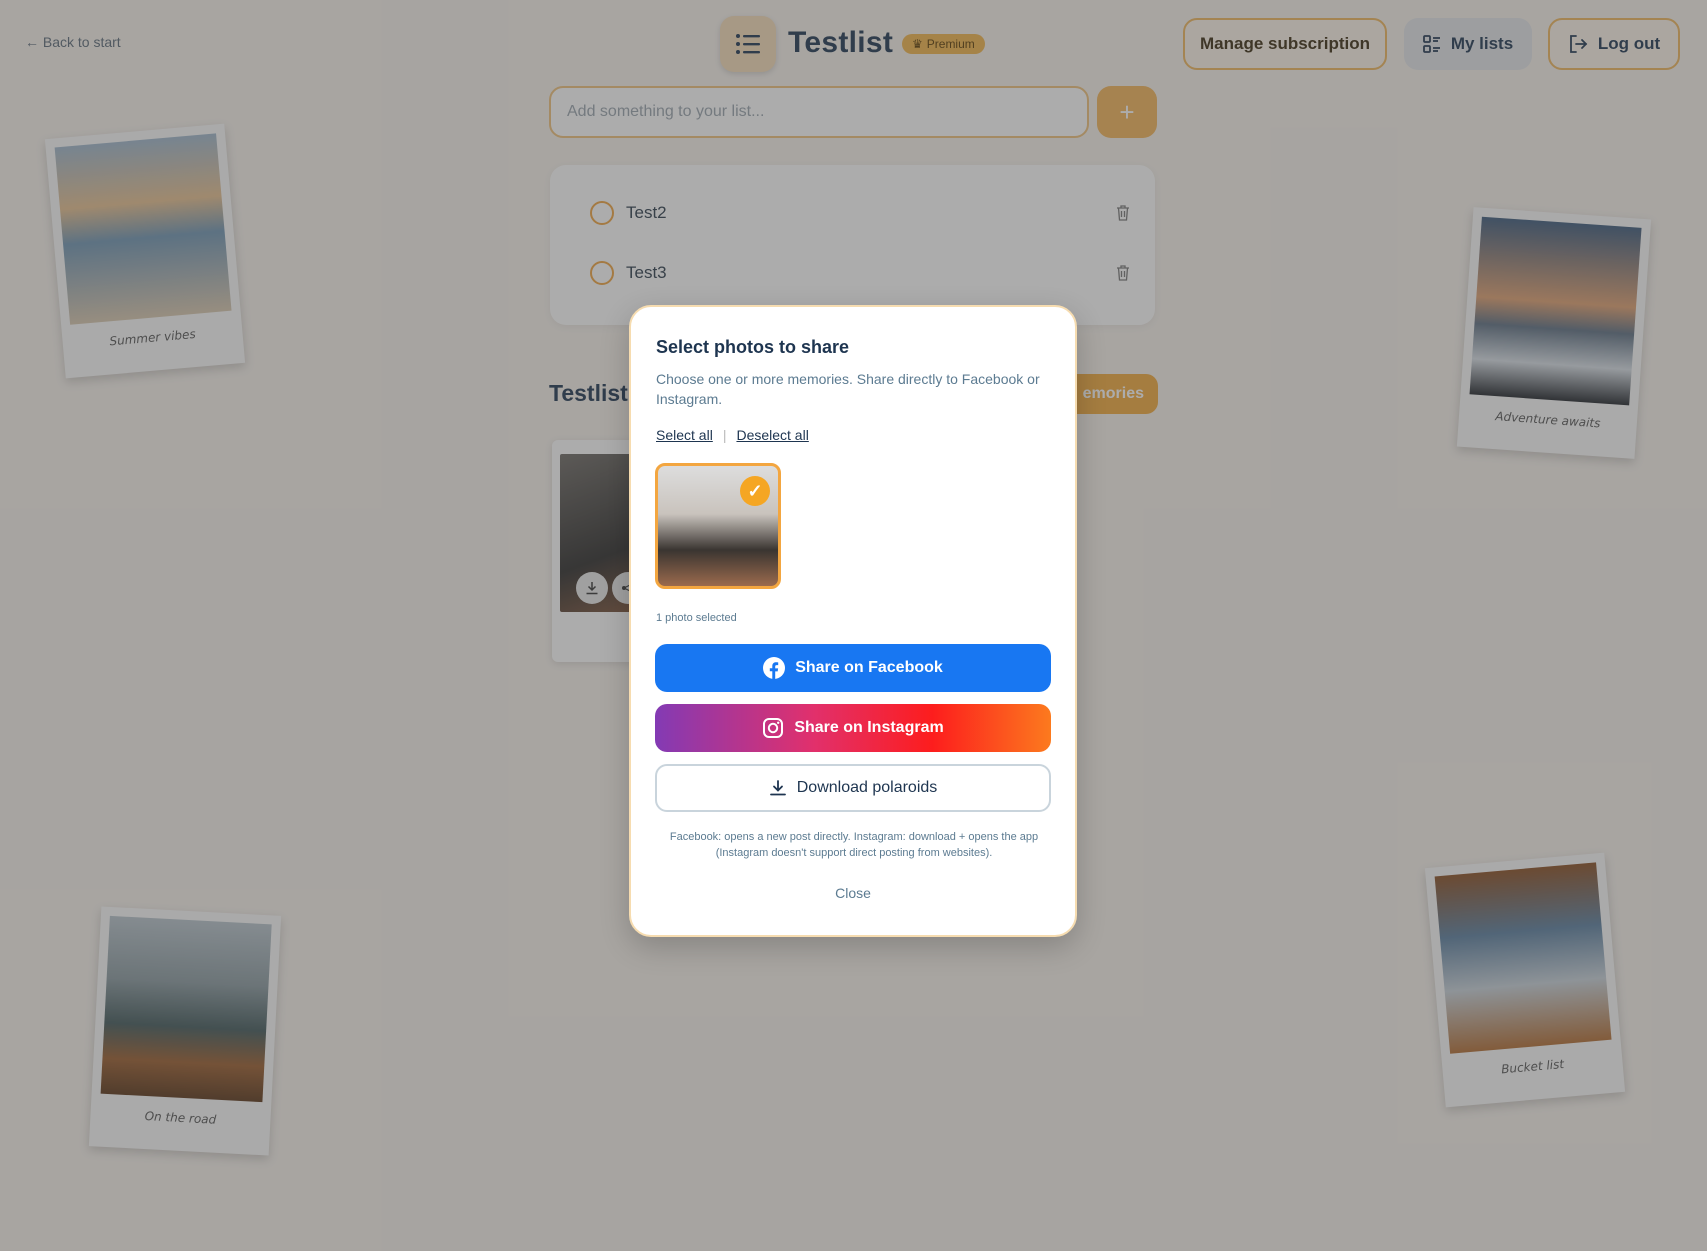 The height and width of the screenshot is (1251, 1707). What do you see at coordinates (869, 727) in the screenshot?
I see `share-instagram-label: Share on Instagram` at bounding box center [869, 727].